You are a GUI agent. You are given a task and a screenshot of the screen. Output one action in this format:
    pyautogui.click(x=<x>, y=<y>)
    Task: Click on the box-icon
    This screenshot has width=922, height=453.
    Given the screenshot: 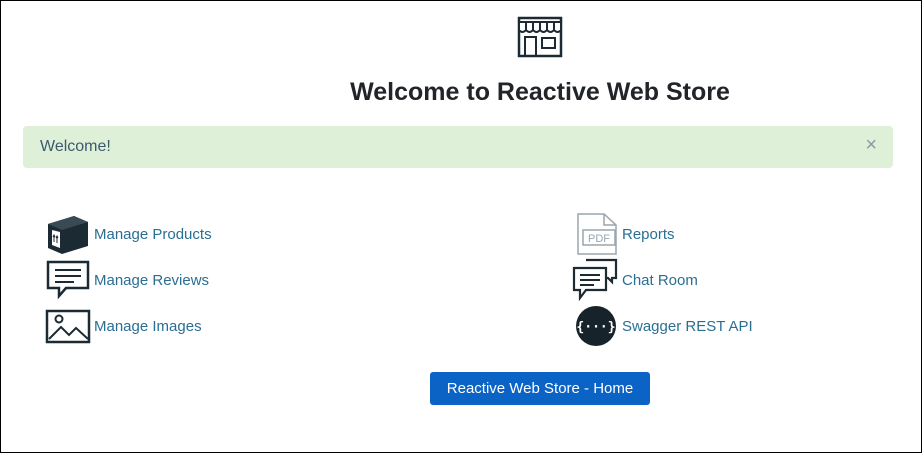 What is the action you would take?
    pyautogui.click(x=68, y=234)
    